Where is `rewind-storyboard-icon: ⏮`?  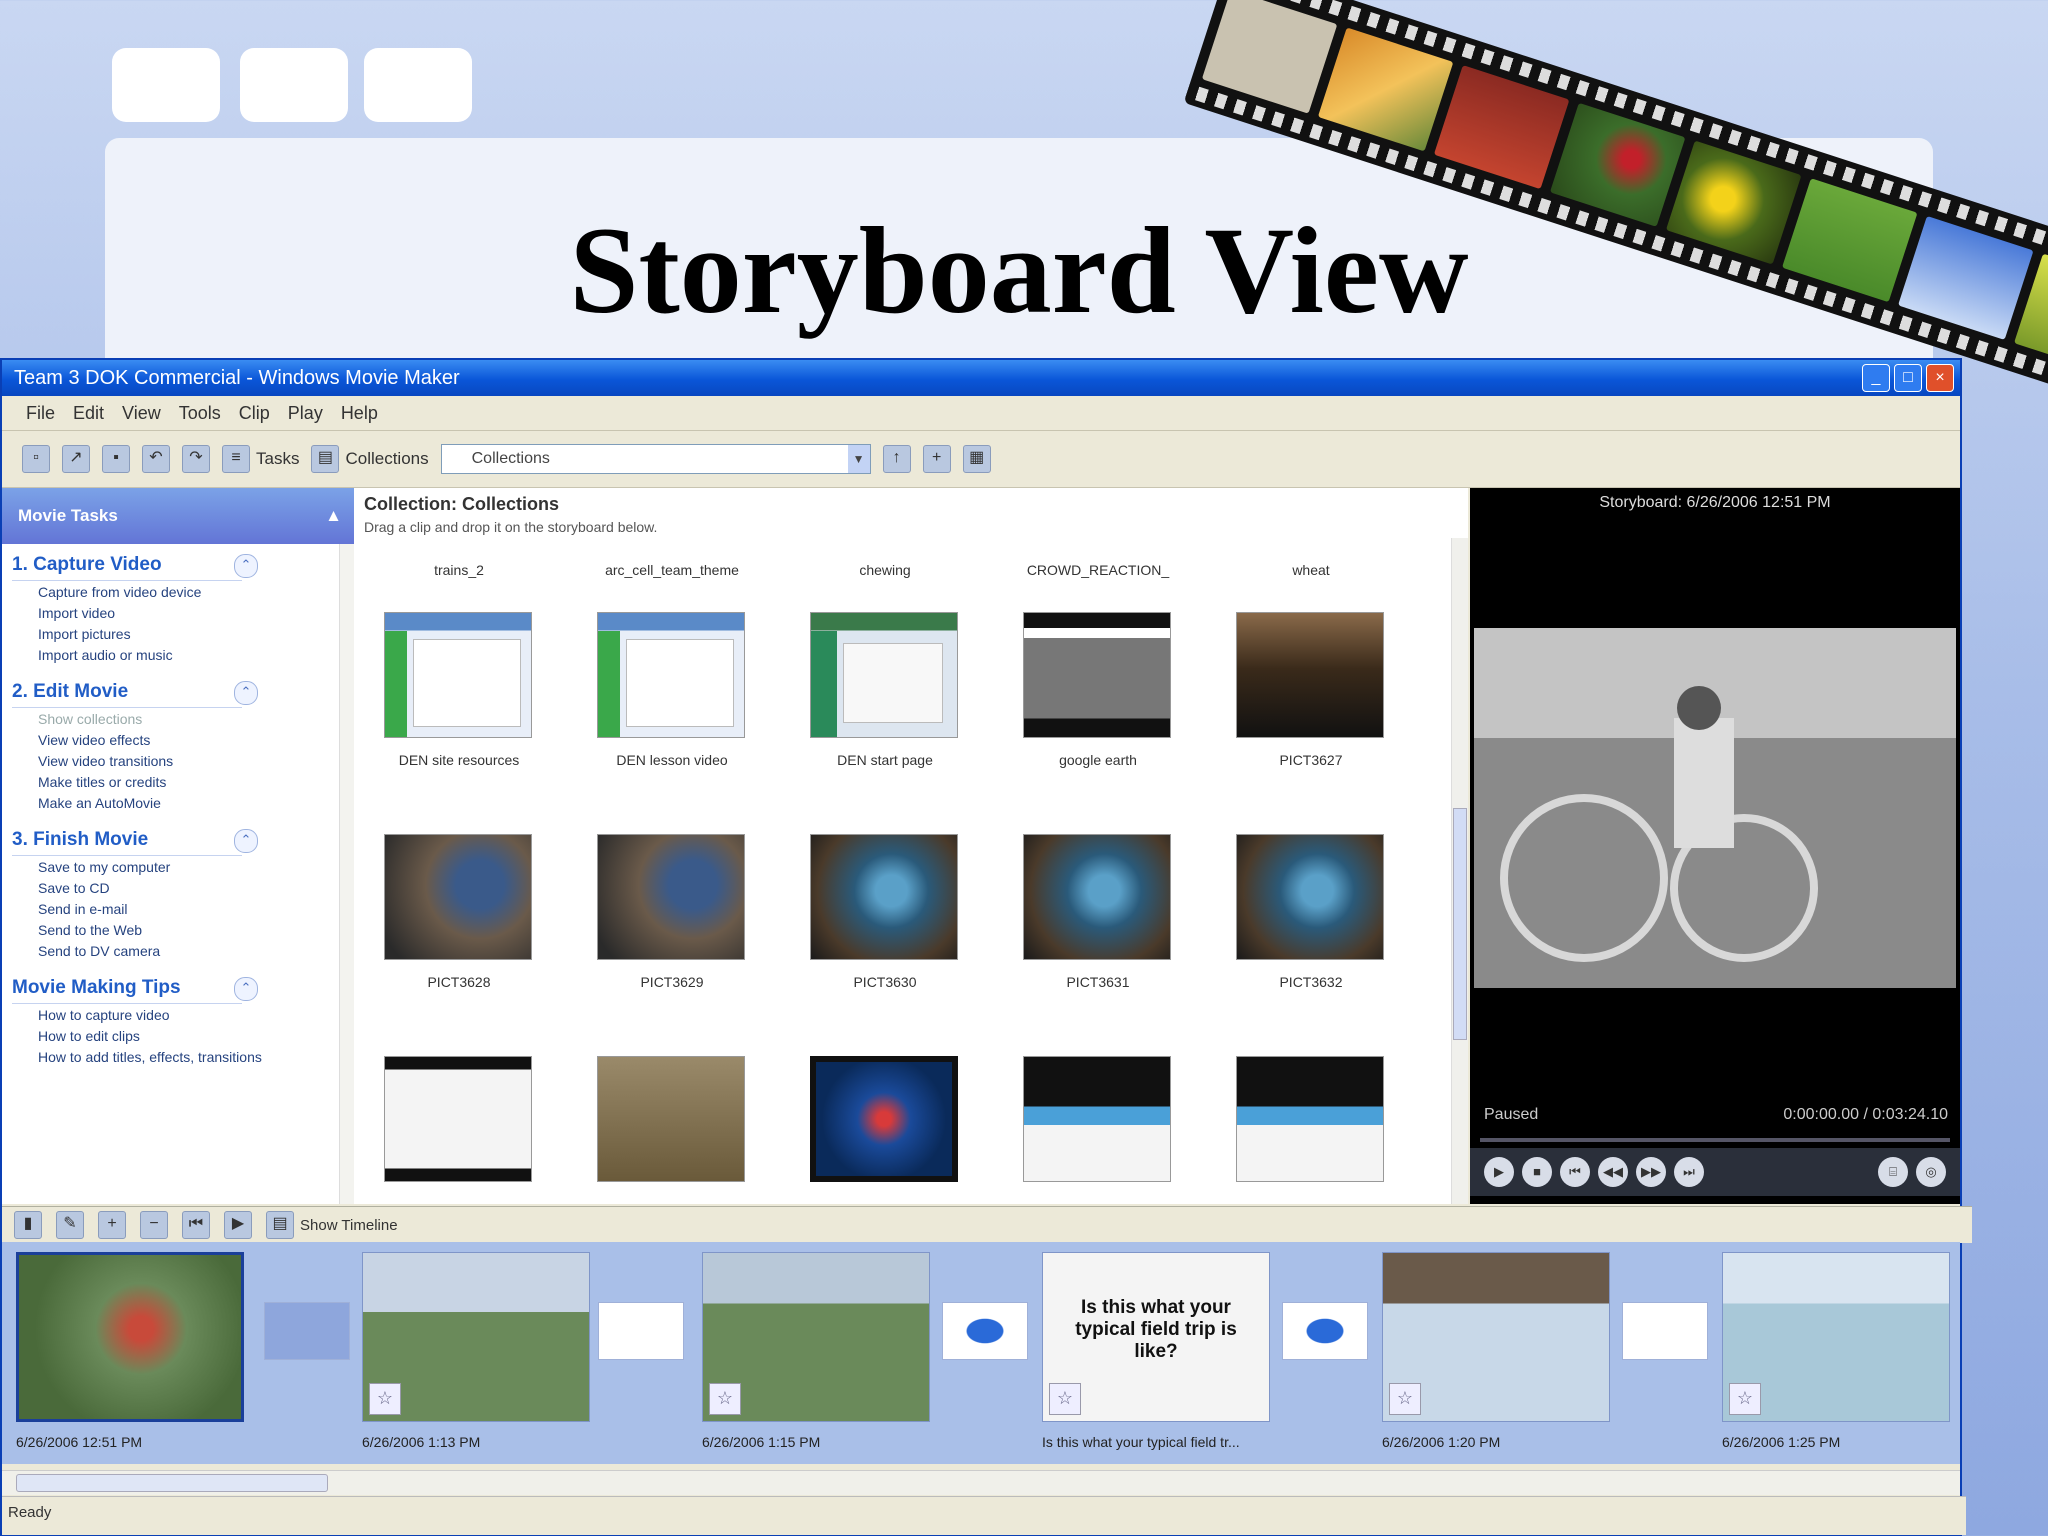 rewind-storyboard-icon: ⏮ is located at coordinates (196, 1225).